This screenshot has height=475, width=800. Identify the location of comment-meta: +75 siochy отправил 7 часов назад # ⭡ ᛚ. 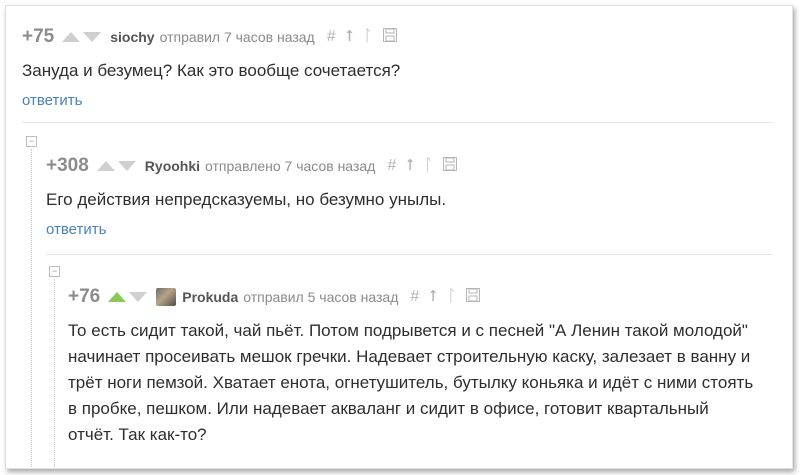
(397, 37).